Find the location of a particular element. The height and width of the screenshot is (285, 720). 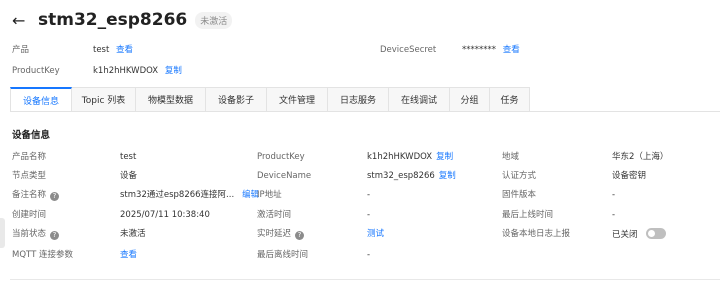

productkey-copy-link: 复制 is located at coordinates (173, 71).